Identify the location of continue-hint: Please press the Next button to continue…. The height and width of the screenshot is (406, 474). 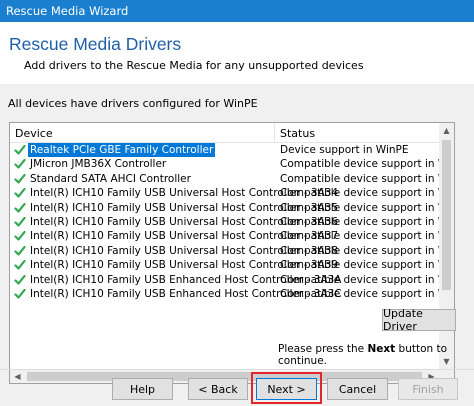
(376, 355).